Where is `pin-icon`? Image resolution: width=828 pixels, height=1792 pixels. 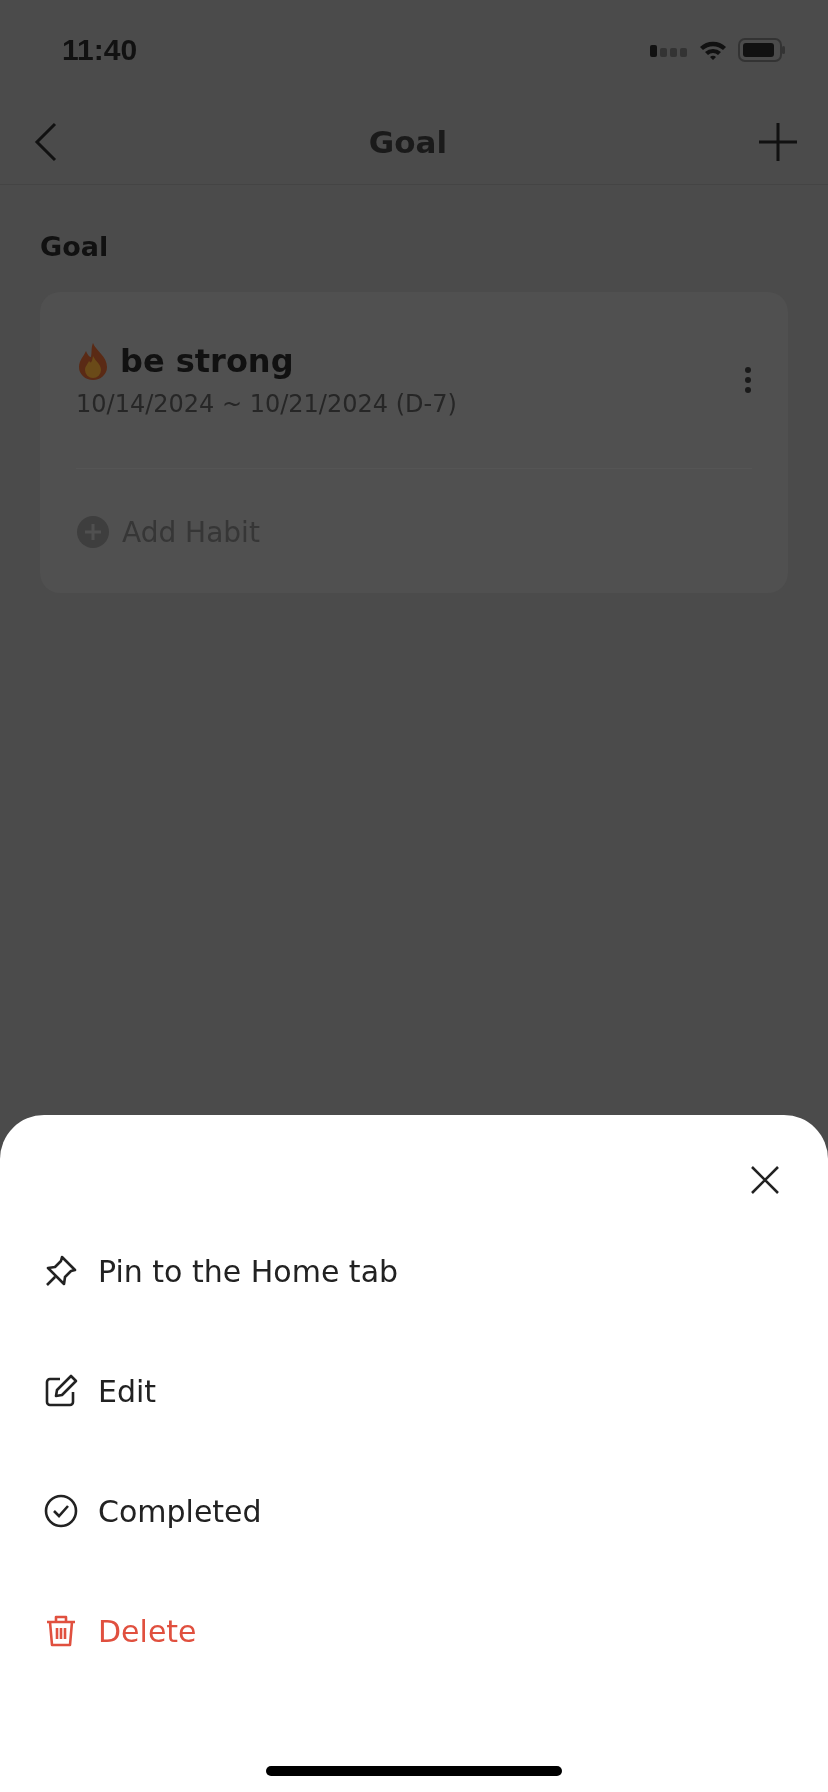 pin-icon is located at coordinates (61, 1271).